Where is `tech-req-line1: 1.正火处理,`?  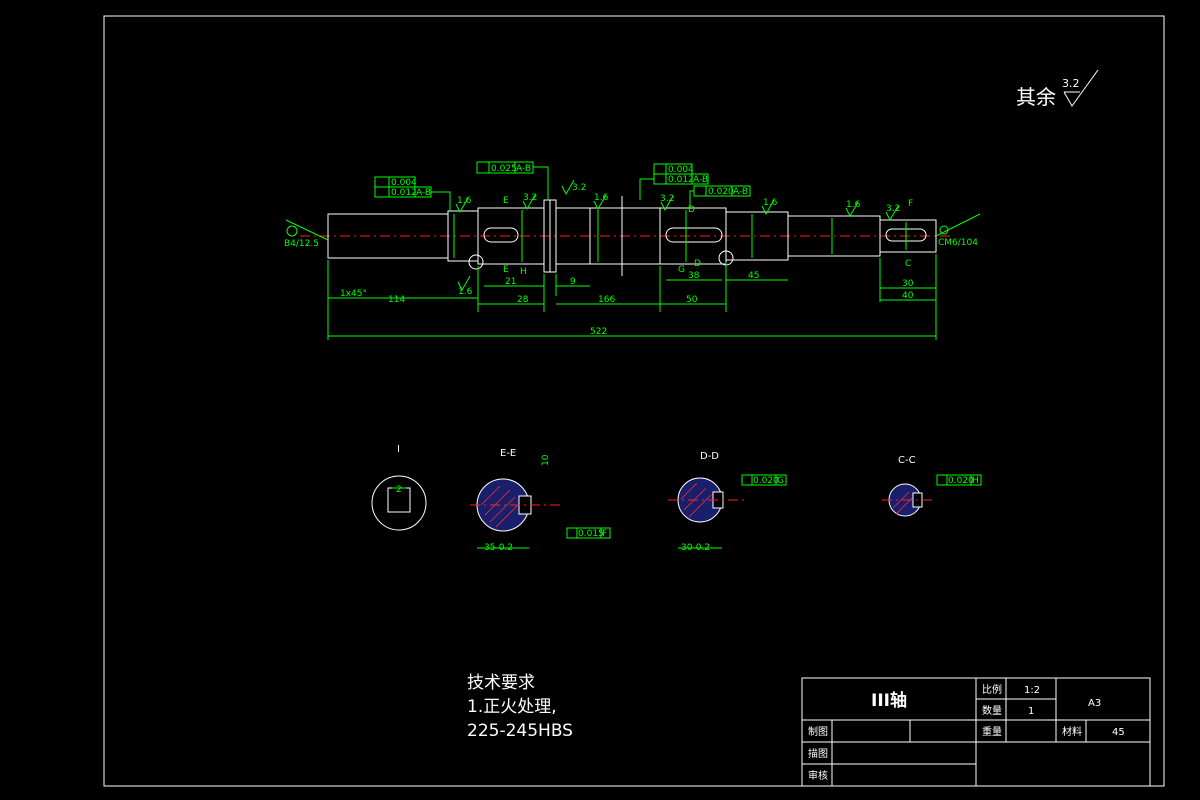
tech-req-line1: 1.正火处理, is located at coordinates (512, 707).